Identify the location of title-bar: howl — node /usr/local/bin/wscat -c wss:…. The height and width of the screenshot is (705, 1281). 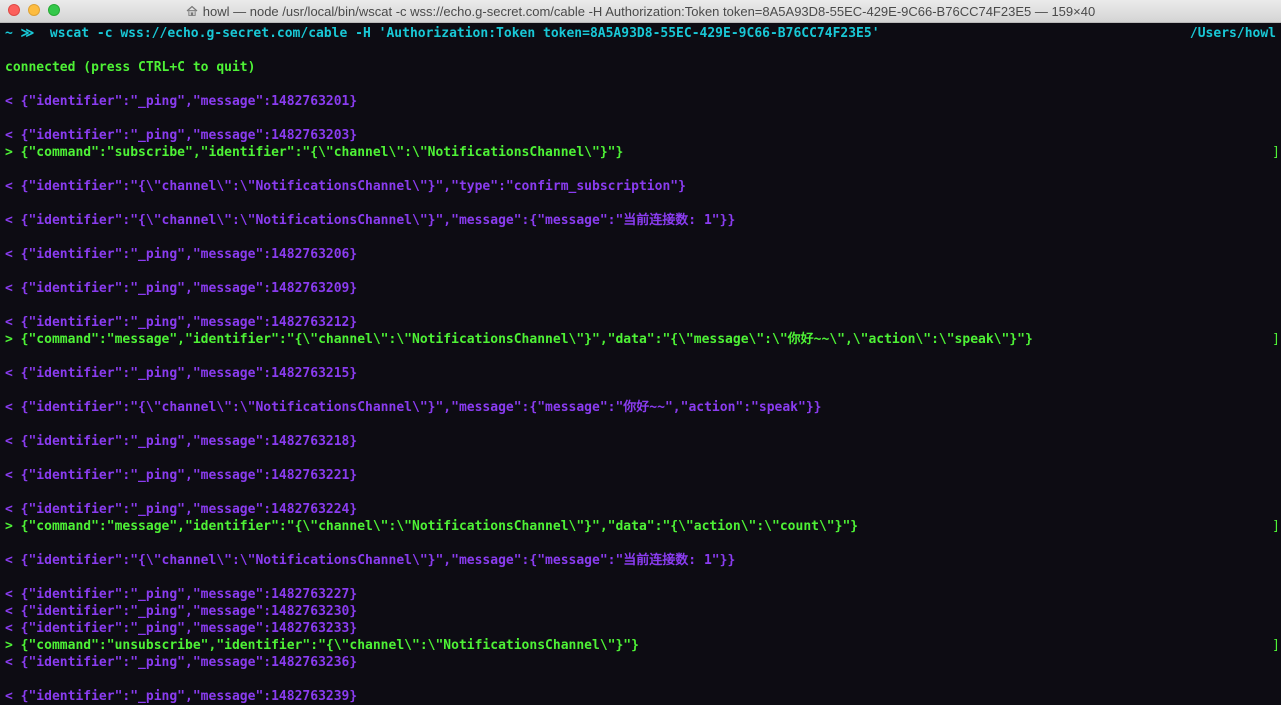
(640, 11).